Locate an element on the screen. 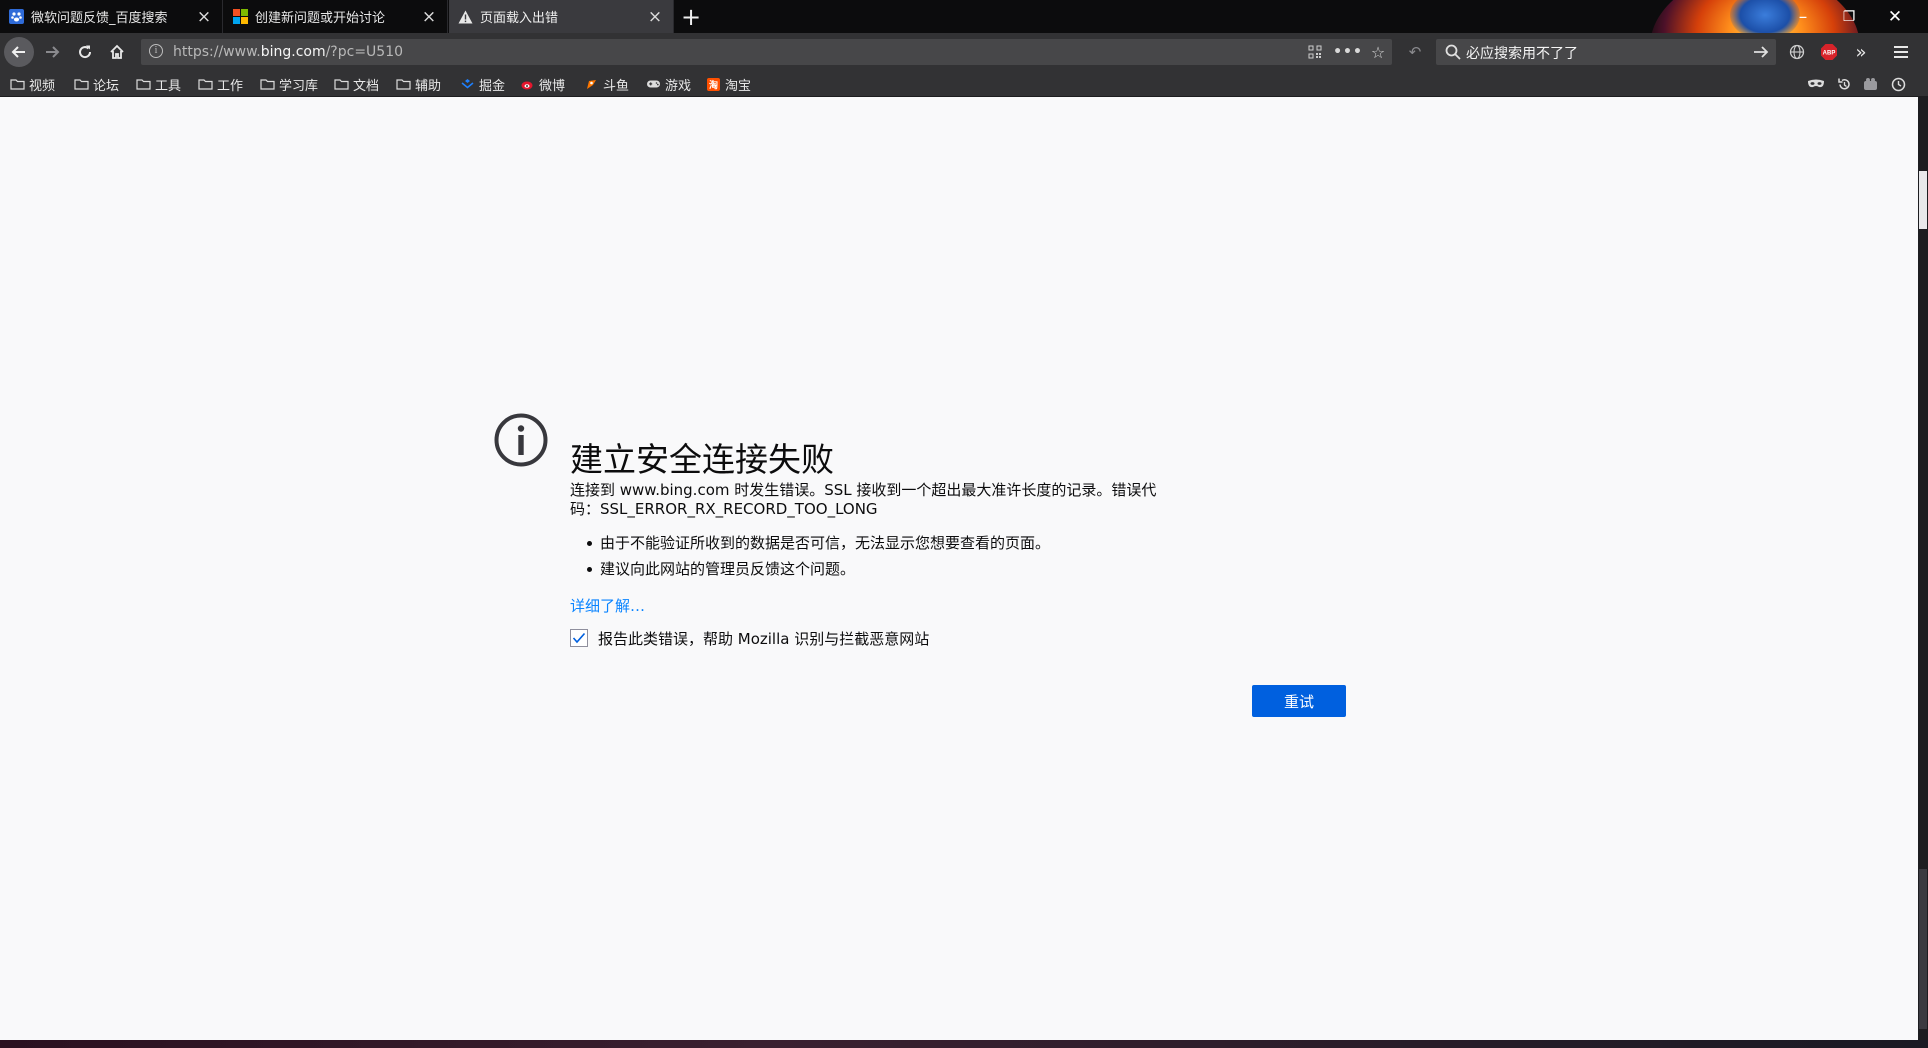 This screenshot has width=1928, height=1048. bookmark-label: 淘宝 is located at coordinates (738, 86).